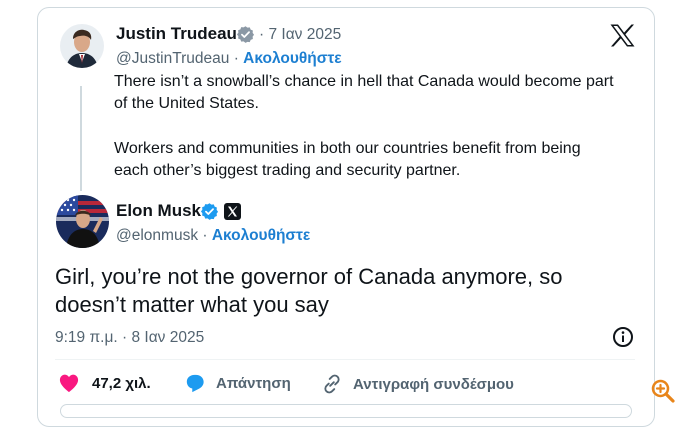 Image resolution: width=680 pixels, height=427 pixels. What do you see at coordinates (345, 359) in the screenshot?
I see `actions-divider` at bounding box center [345, 359].